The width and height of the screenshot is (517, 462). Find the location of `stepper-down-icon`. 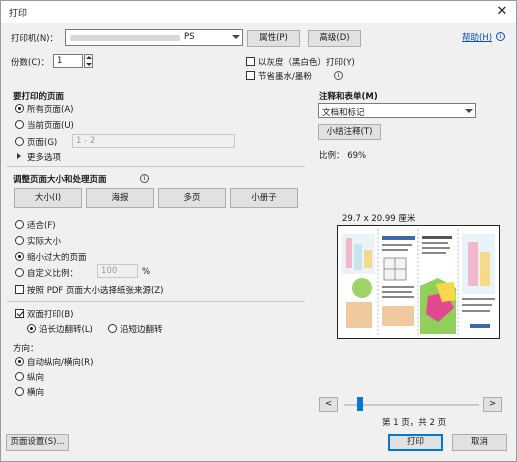

stepper-down-icon is located at coordinates (89, 64).